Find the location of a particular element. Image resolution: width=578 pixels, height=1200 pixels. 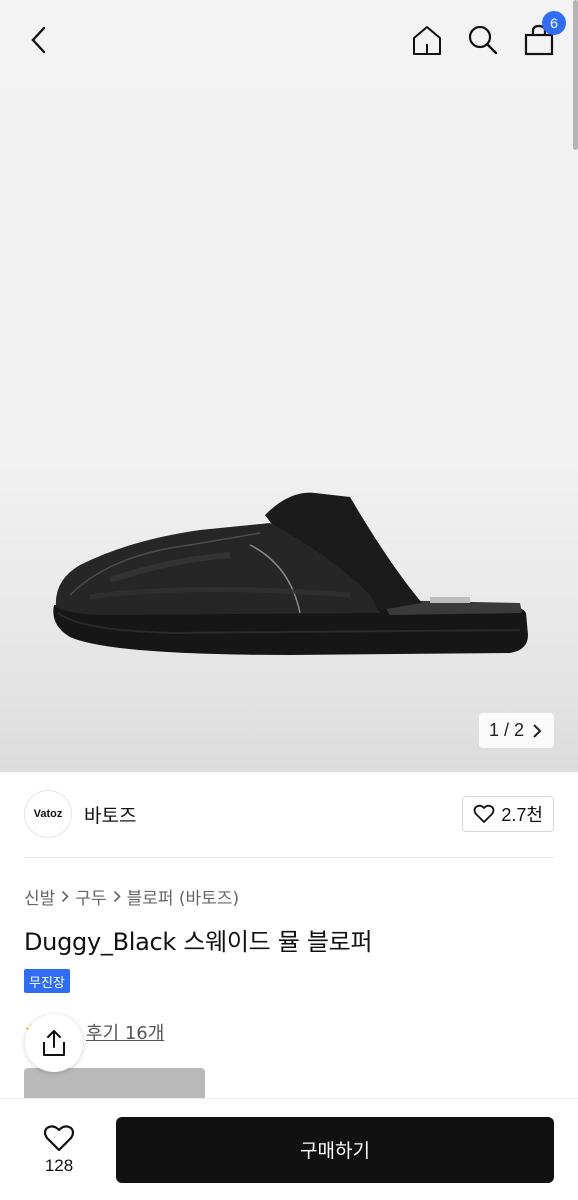

breadcrumb: 신발 구두 블로퍼 (바토즈) is located at coordinates (131, 896).